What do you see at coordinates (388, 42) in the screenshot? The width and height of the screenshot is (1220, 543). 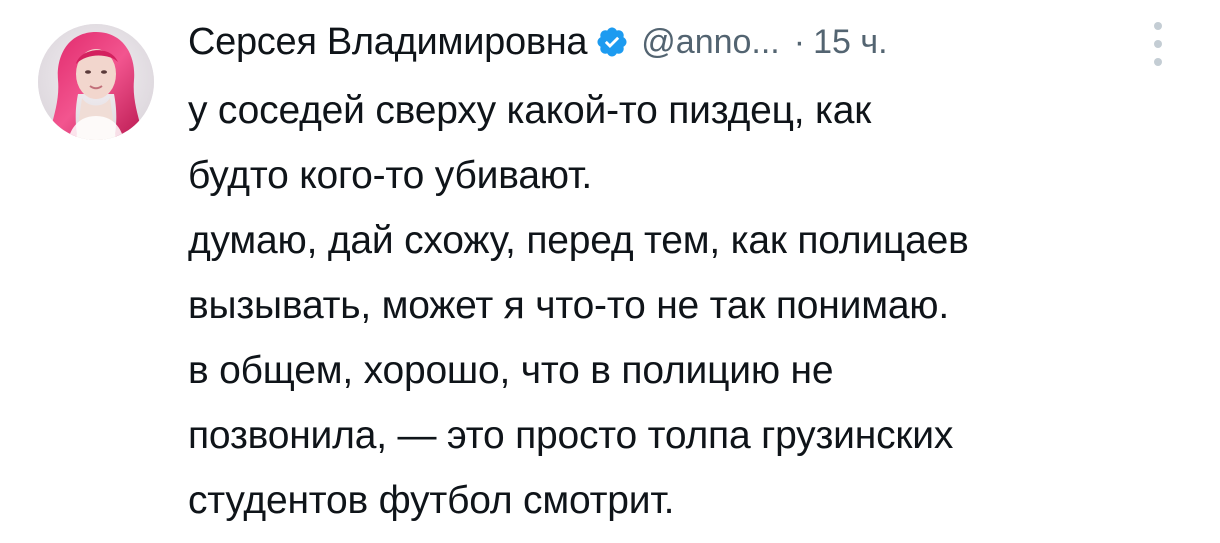 I see `author-display-name: Серсея Владимировна` at bounding box center [388, 42].